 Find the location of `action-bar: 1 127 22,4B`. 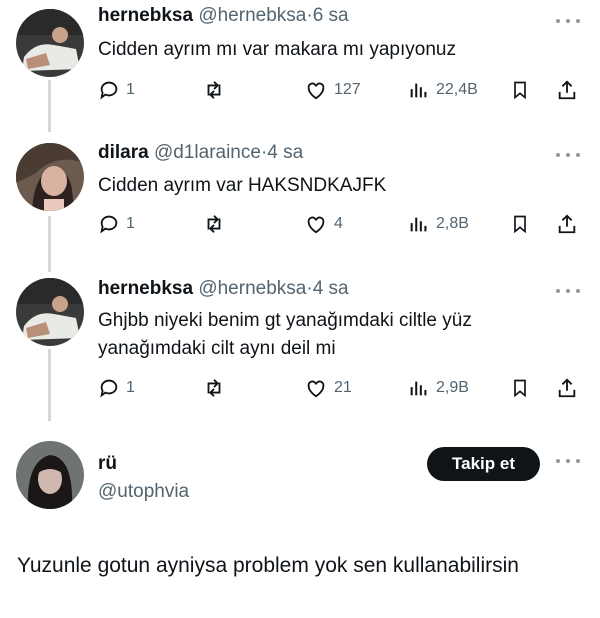

action-bar: 1 127 22,4B is located at coordinates (340, 90).